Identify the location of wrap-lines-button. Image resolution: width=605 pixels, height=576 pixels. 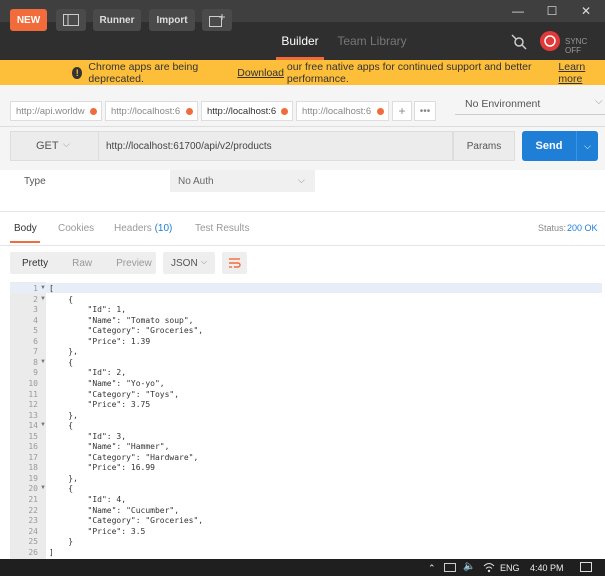
(234, 263).